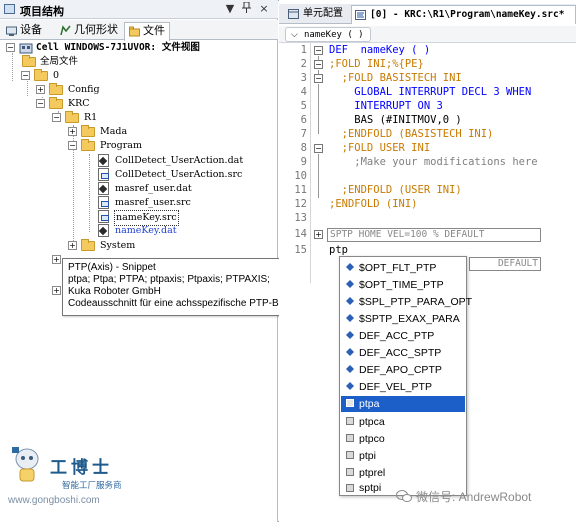 This screenshot has width=576, height=522. I want to click on tree-item-global-files: 全局文件, so click(81, 62).